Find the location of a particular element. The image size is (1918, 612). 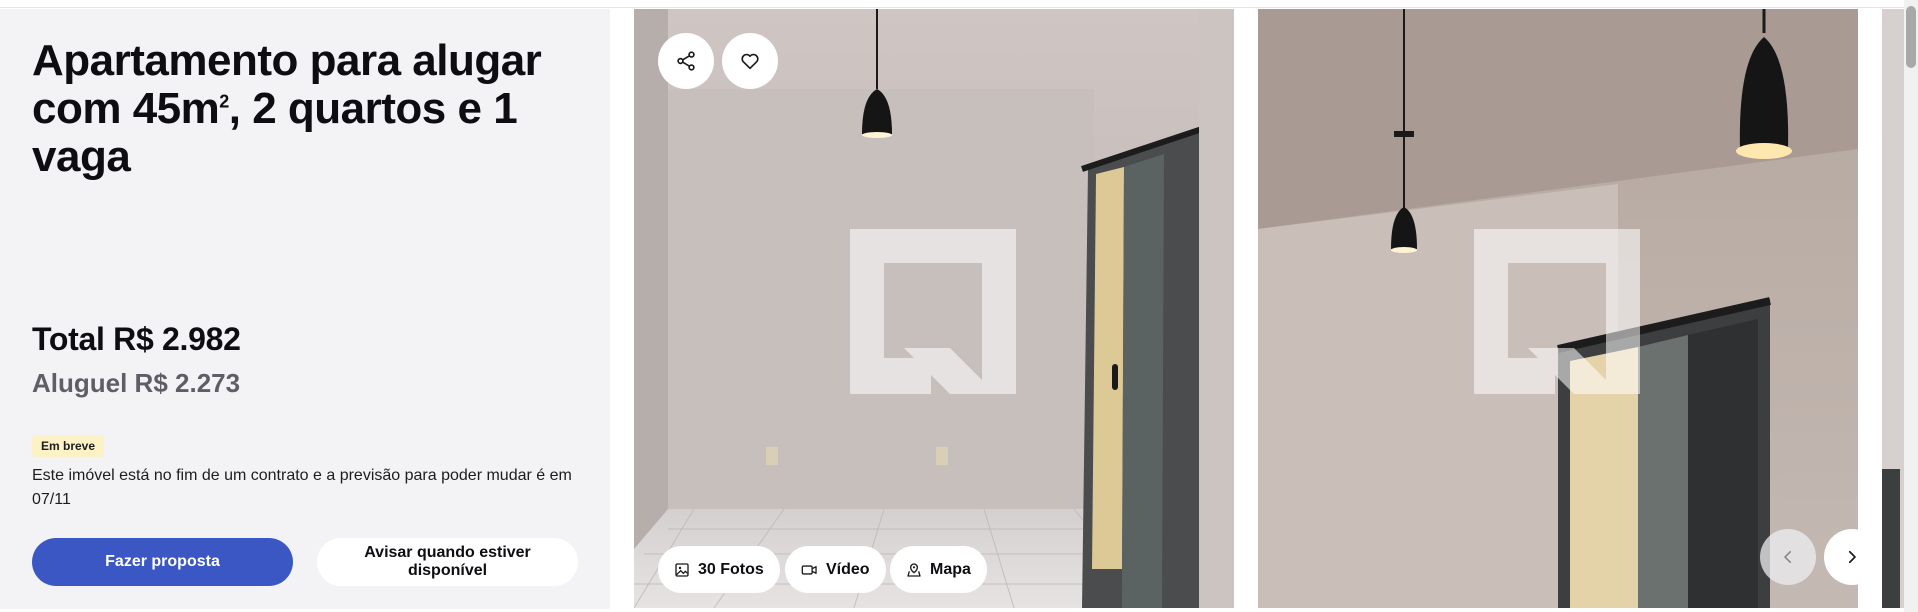

total-price: Total R$ 2.982 is located at coordinates (136, 339).